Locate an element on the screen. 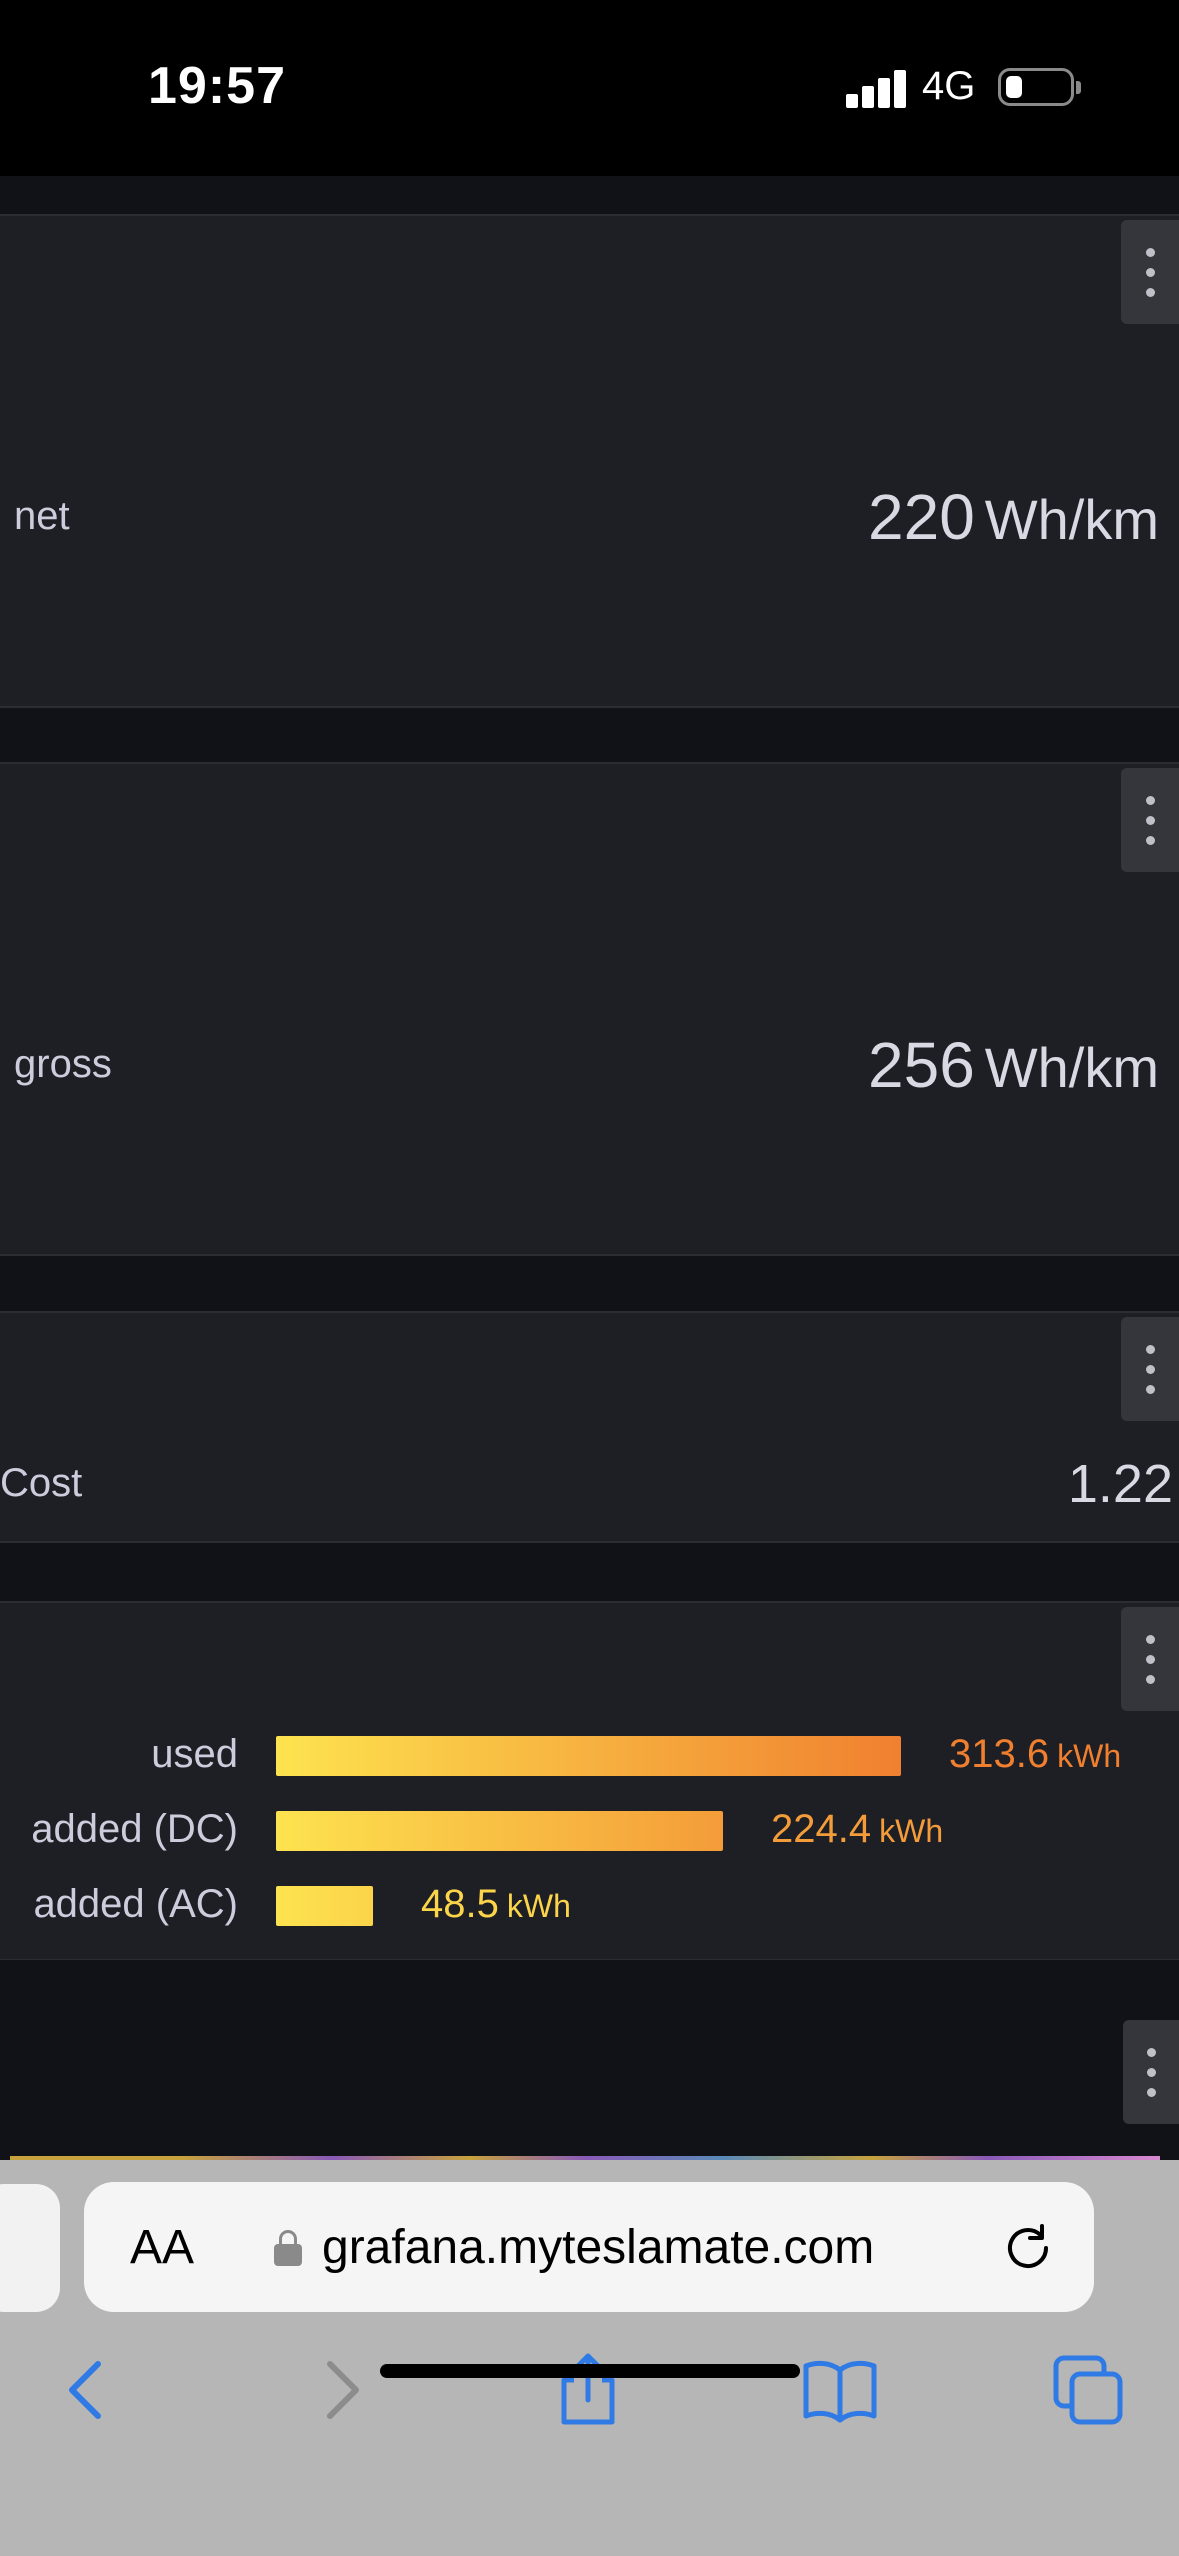  stat-value: 1.22 is located at coordinates (1120, 1484).